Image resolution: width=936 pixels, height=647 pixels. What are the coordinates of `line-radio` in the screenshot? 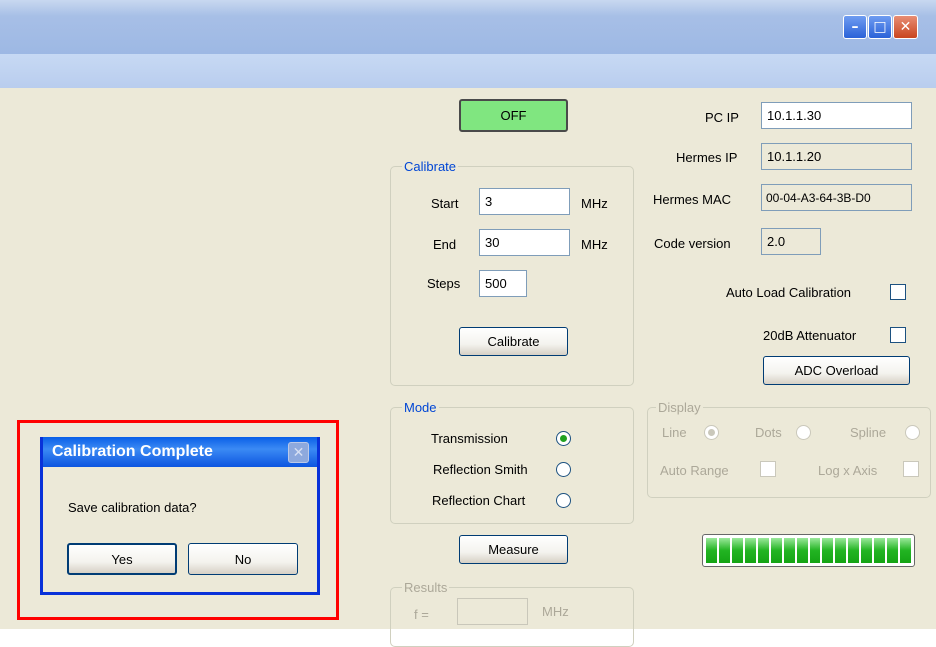 It's located at (711, 432).